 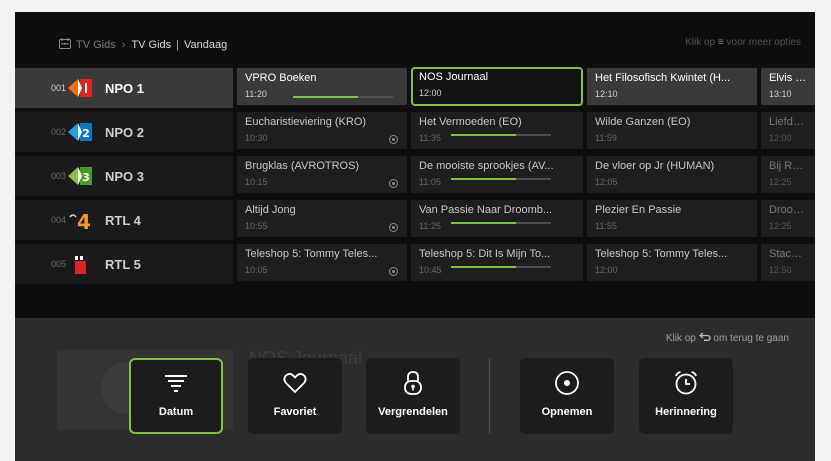 What do you see at coordinates (497, 218) in the screenshot?
I see `program-cell: Van Passie Naar Droomb... 11:25` at bounding box center [497, 218].